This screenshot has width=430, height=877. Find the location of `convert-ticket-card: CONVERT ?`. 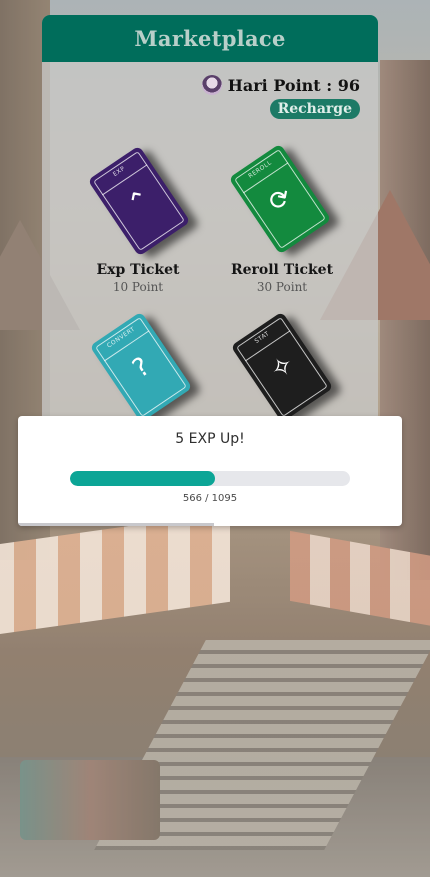

convert-ticket-card: CONVERT ? is located at coordinates (141, 364).